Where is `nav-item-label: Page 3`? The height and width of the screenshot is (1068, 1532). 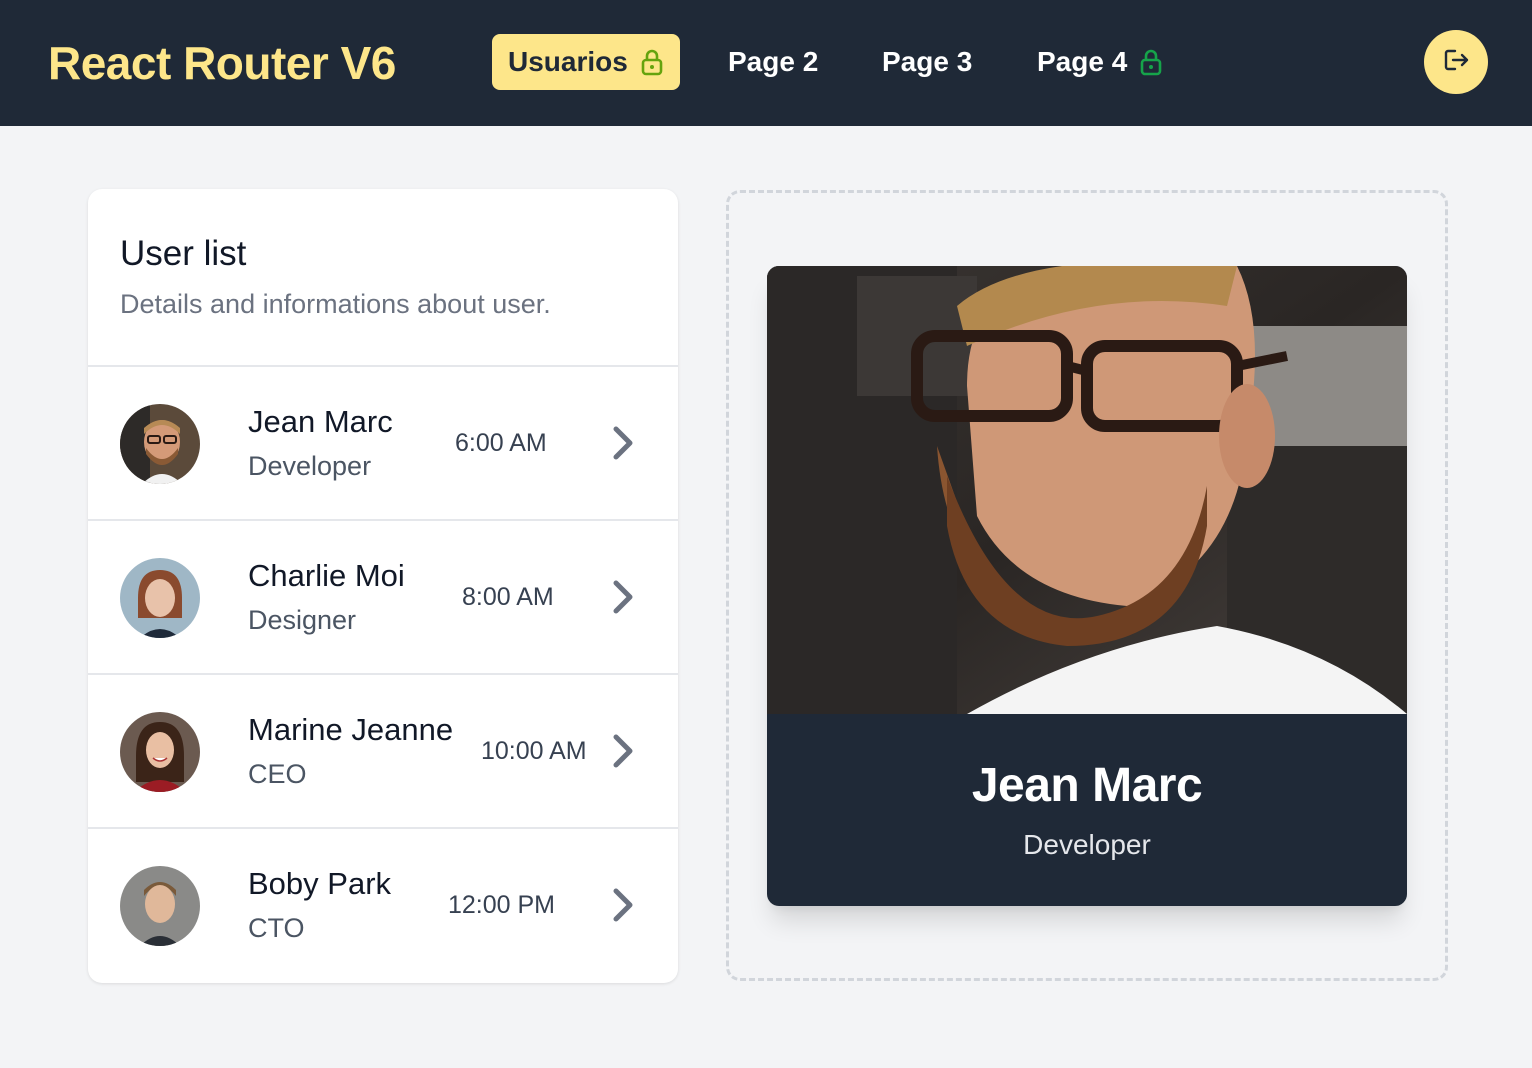 nav-item-label: Page 3 is located at coordinates (927, 61).